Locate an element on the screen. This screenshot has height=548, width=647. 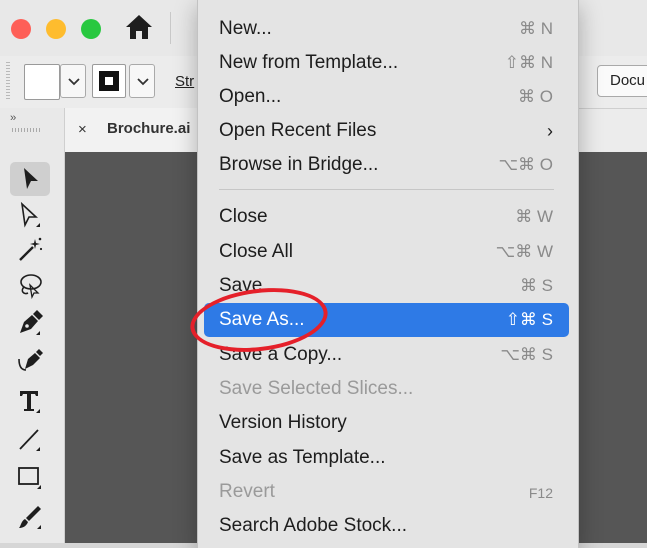
menu-item-shortcut: ⌥⌘ O is located at coordinates (525, 164).